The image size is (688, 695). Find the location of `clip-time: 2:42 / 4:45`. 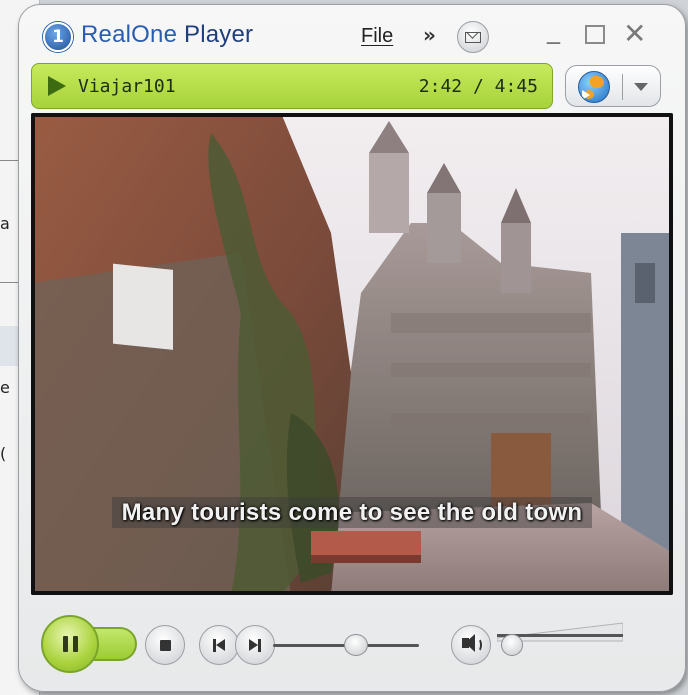

clip-time: 2:42 / 4:45 is located at coordinates (478, 86).